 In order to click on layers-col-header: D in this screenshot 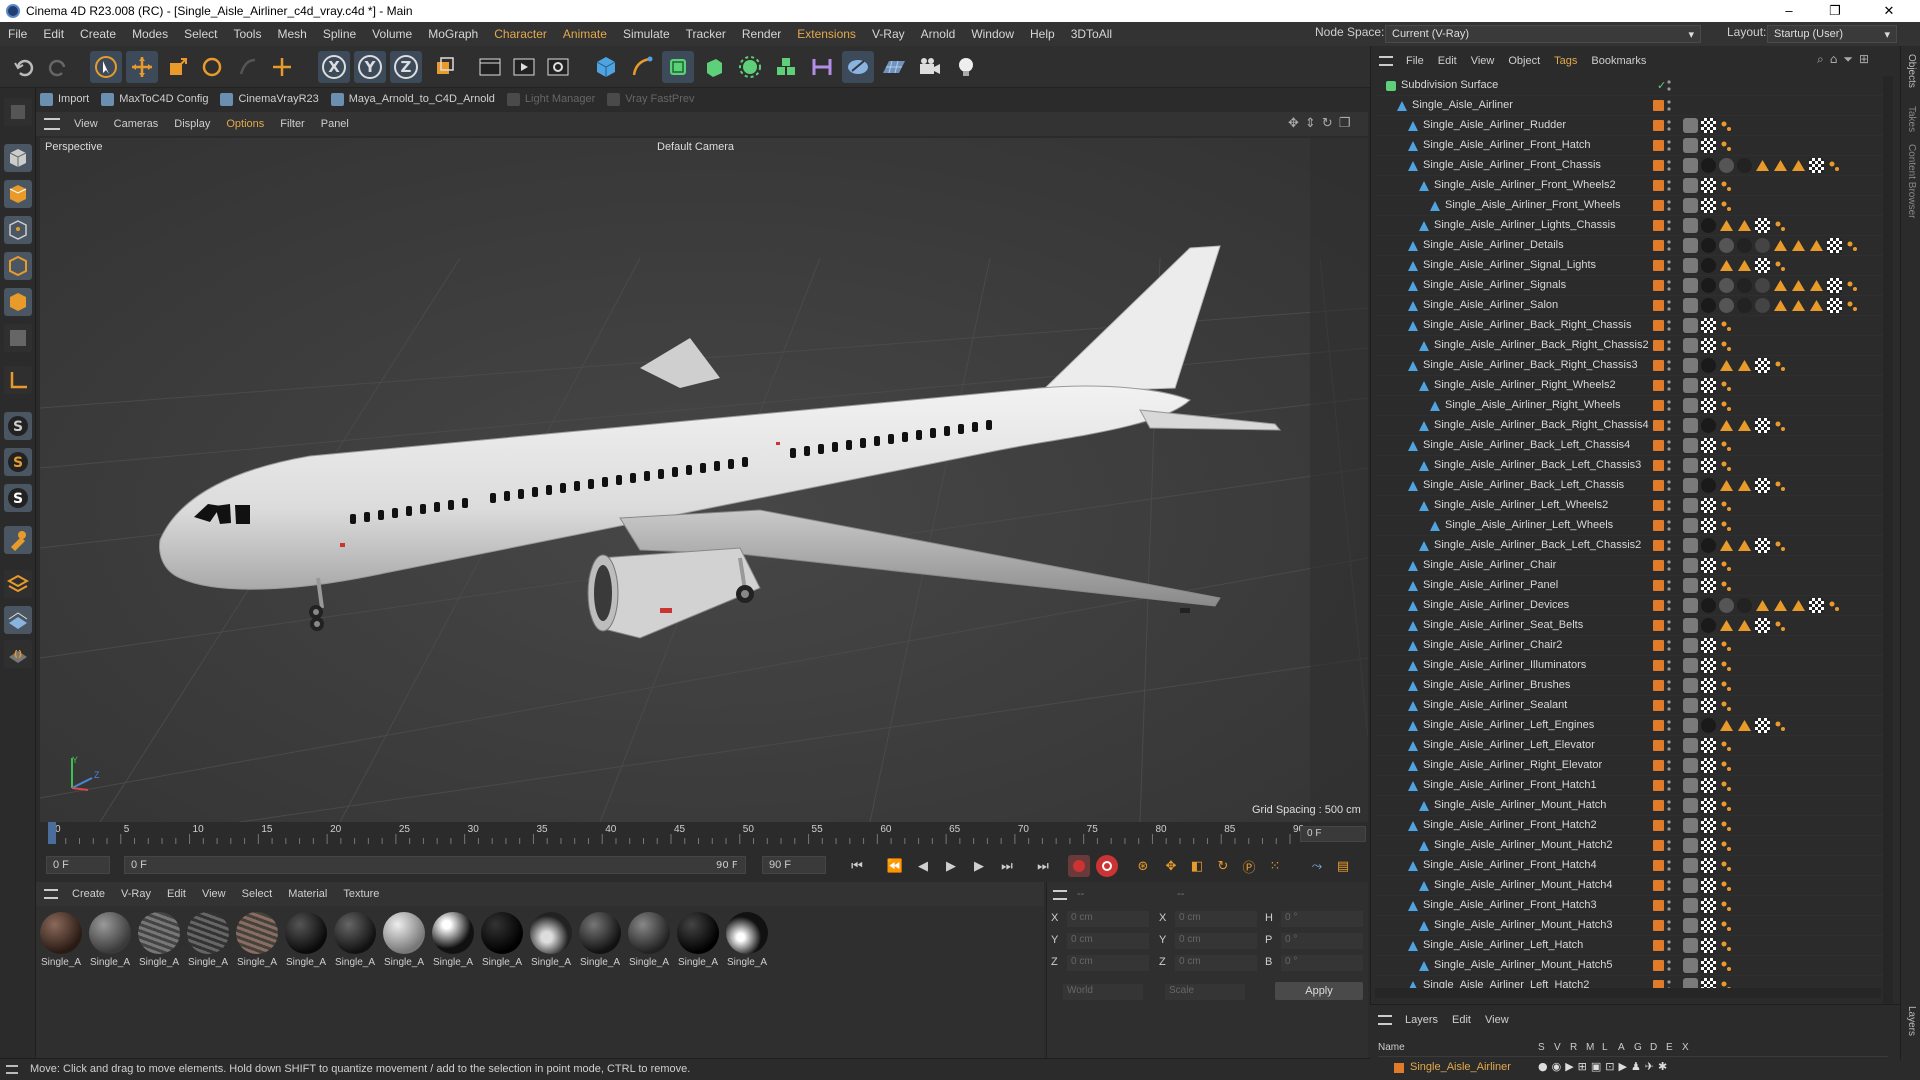, I will do `click(1653, 1047)`.